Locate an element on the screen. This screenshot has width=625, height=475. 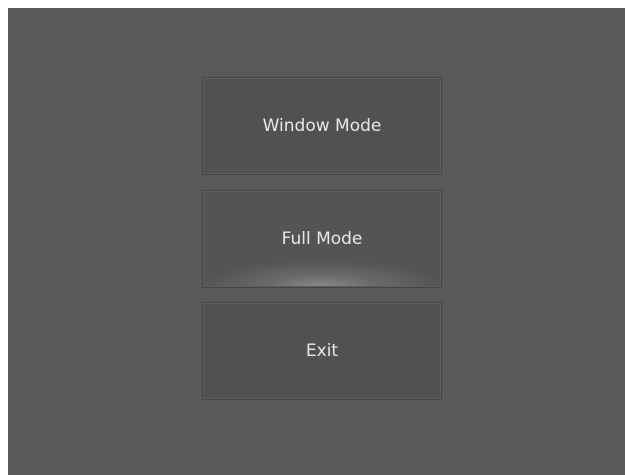
full-mode-button: Full Mode is located at coordinates (322, 239).